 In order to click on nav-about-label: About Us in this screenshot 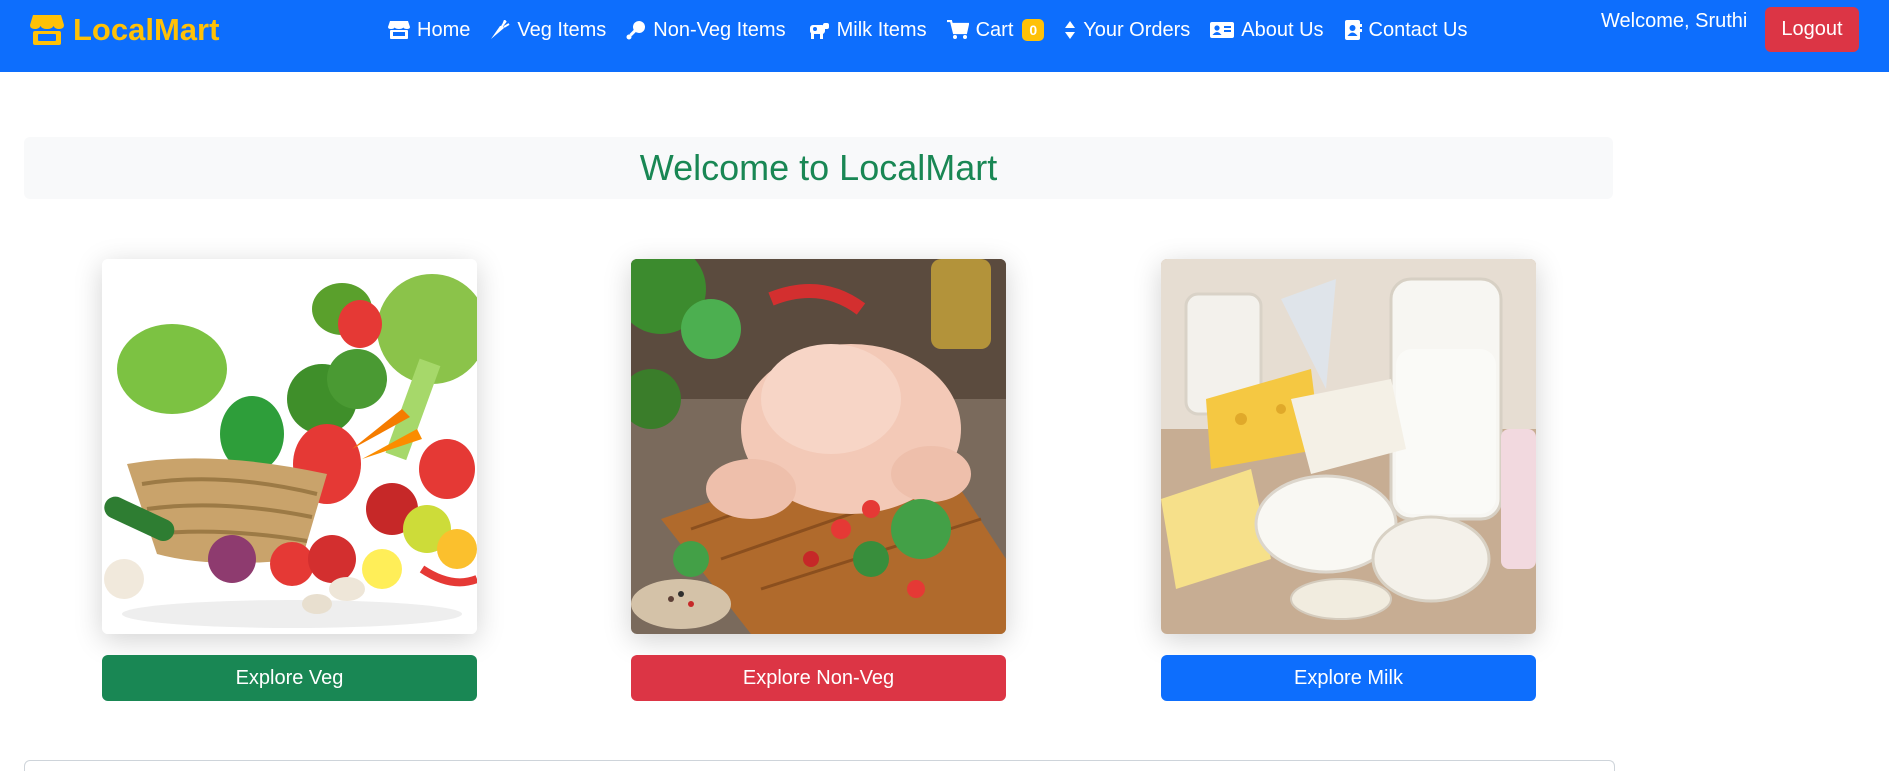, I will do `click(1282, 29)`.